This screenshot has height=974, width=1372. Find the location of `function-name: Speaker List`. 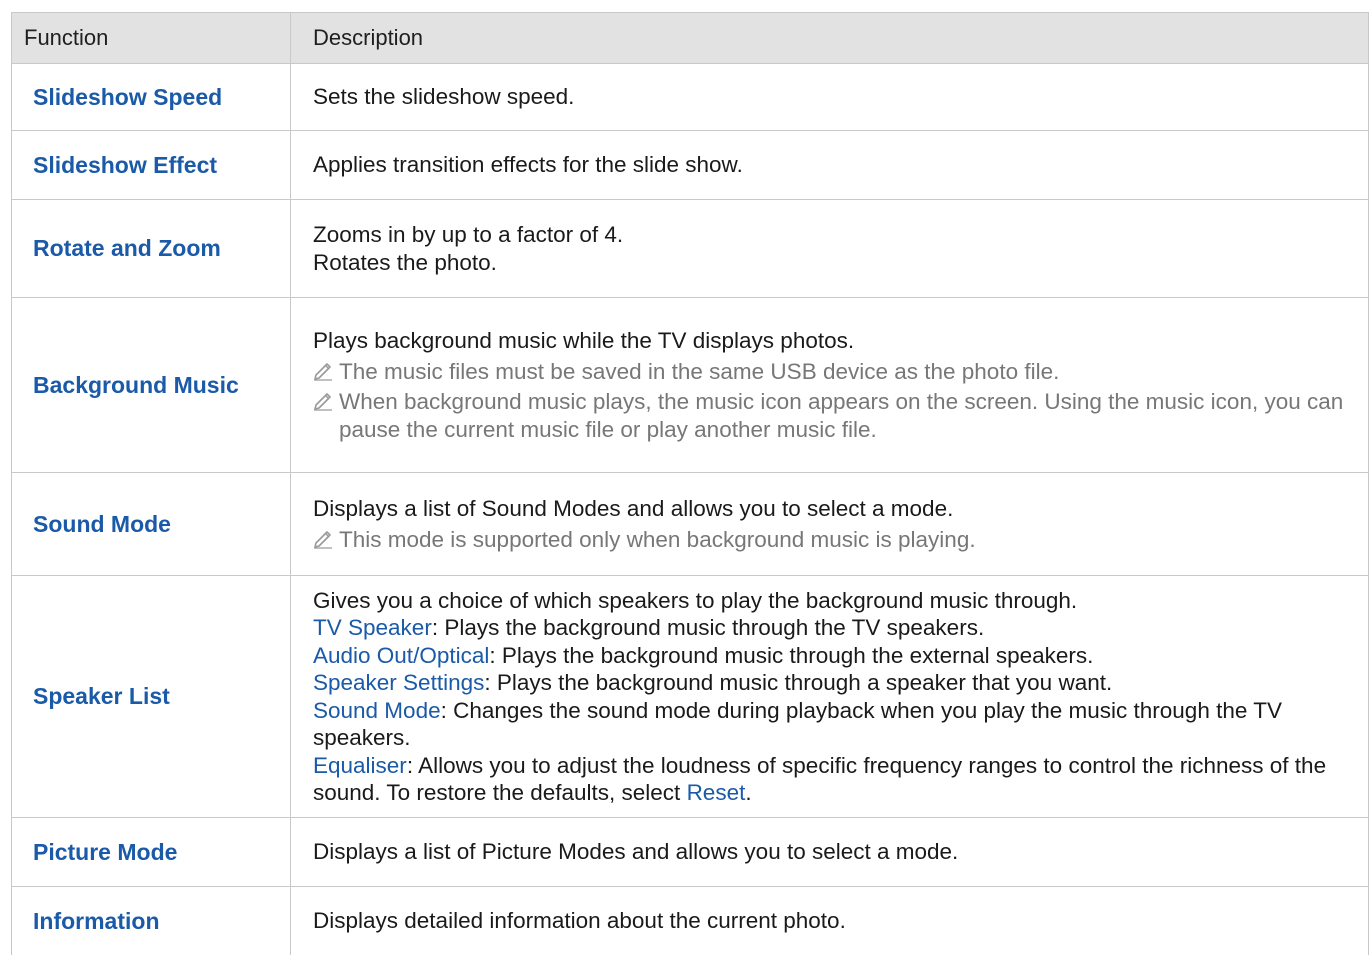

function-name: Speaker List is located at coordinates (151, 696).